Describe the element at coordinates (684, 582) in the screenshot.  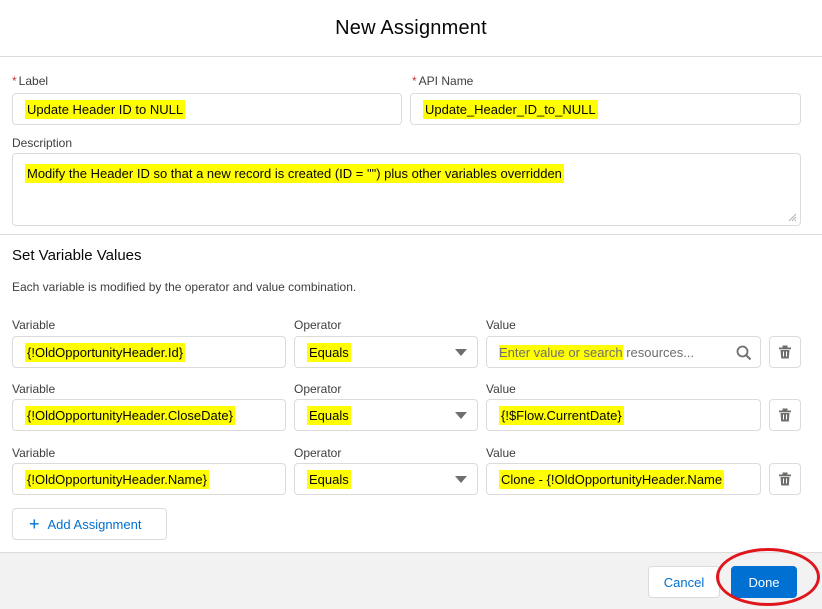
I see `cancel-button: Cancel` at that location.